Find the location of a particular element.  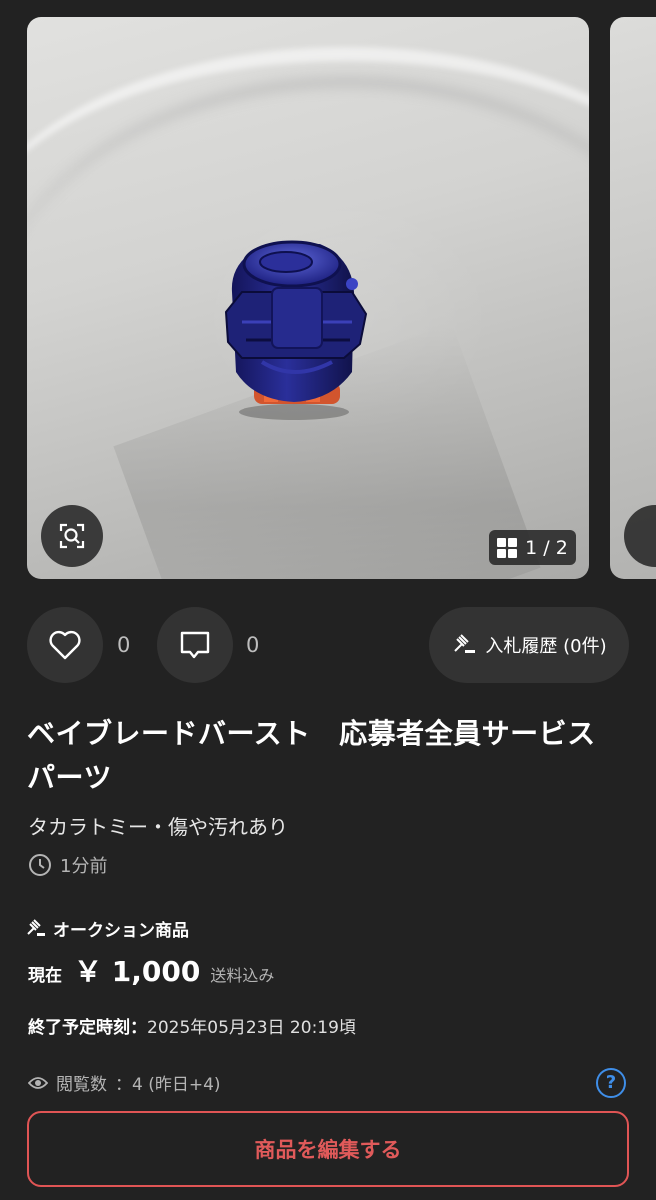

zoom-scan-icon is located at coordinates (72, 536).